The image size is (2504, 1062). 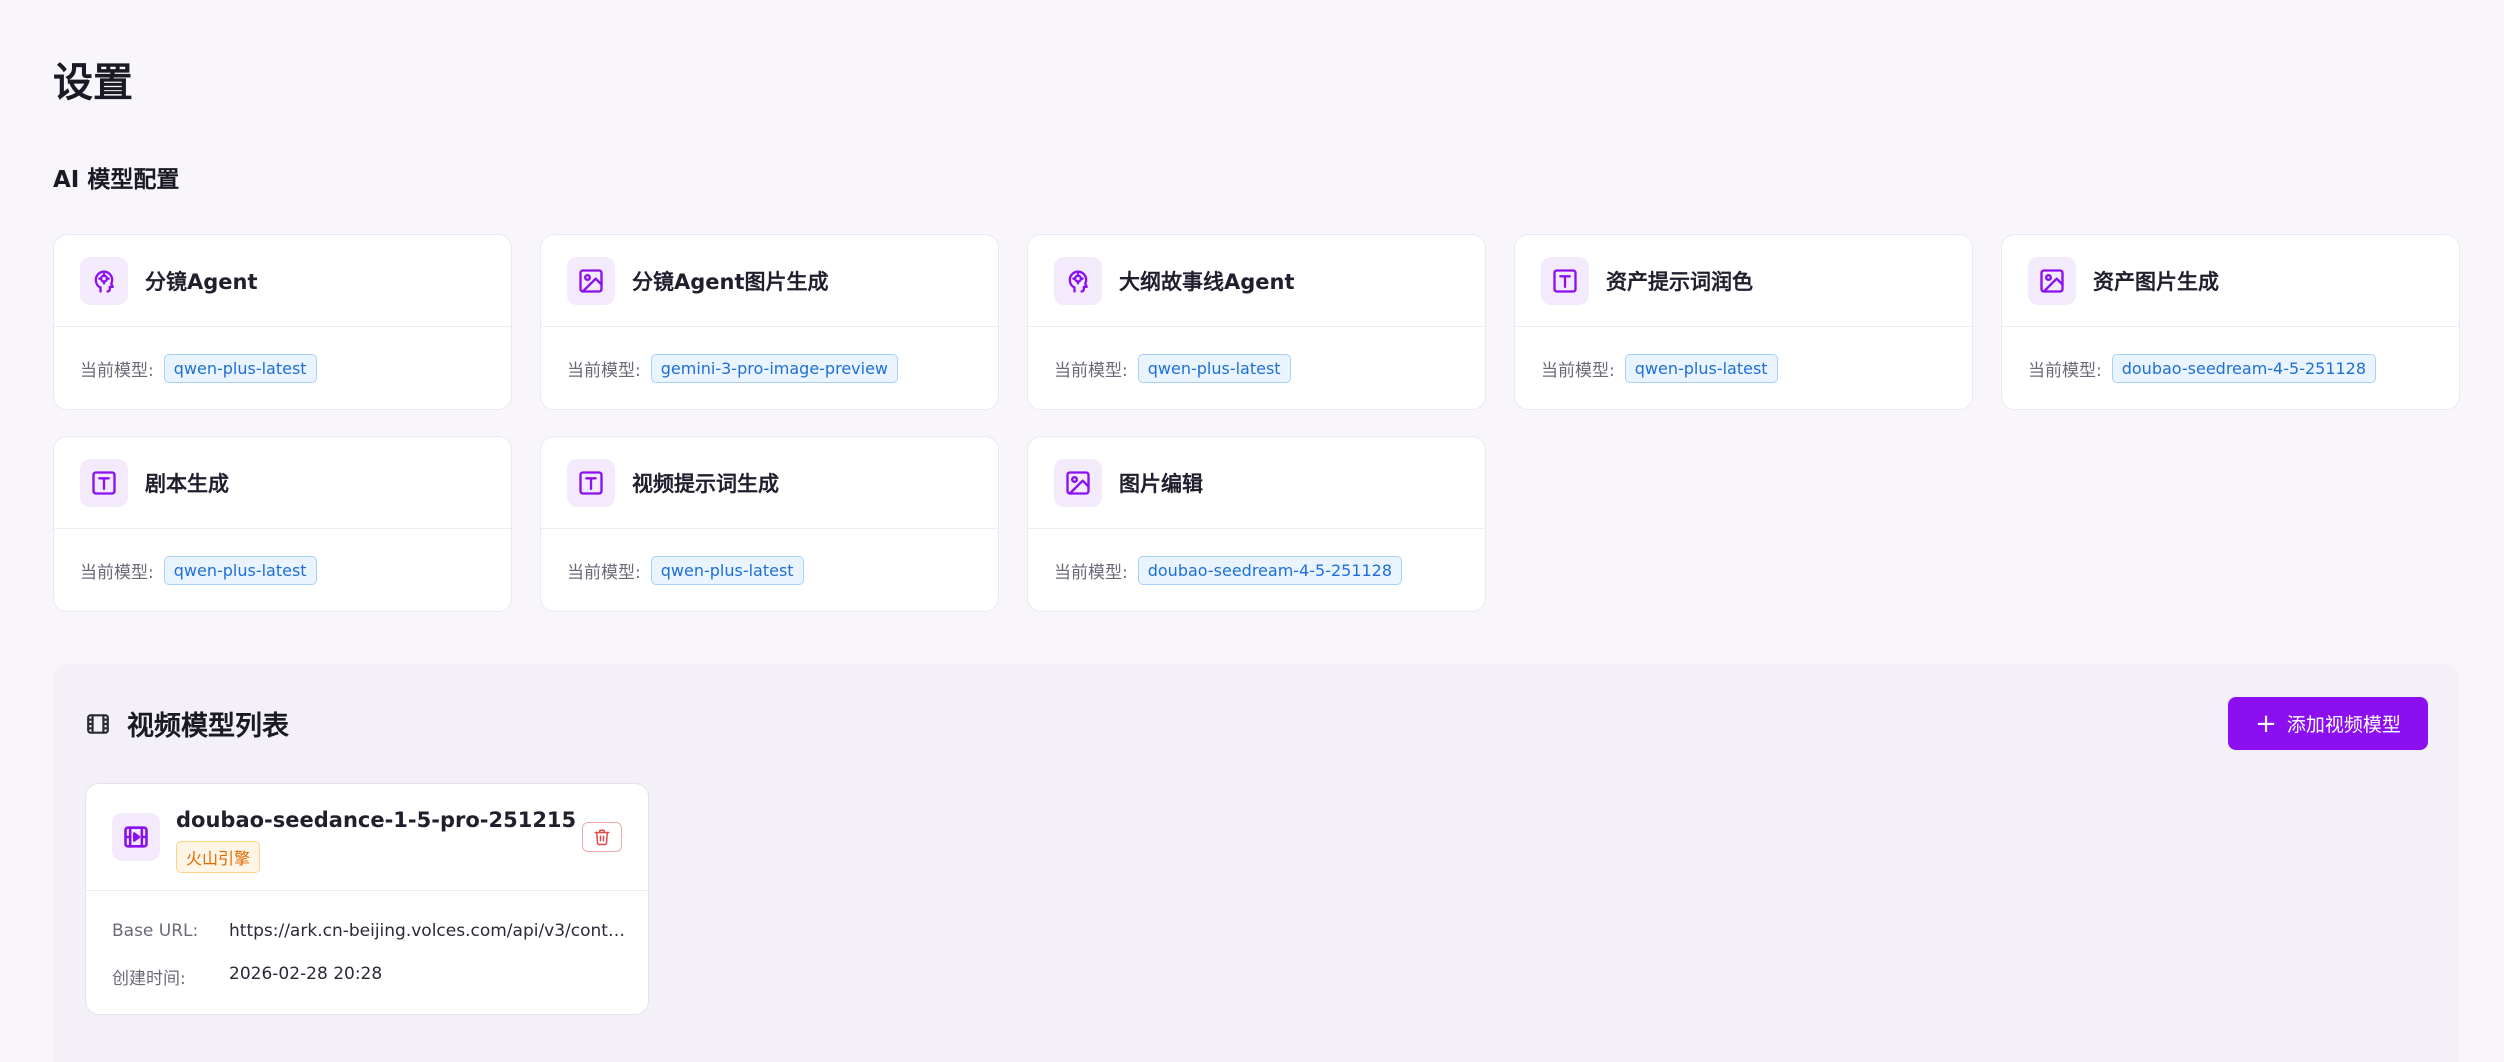 I want to click on model-config-card: 大纲故事线Agent 当前模型: qwen-plus-latest, so click(x=1256, y=322).